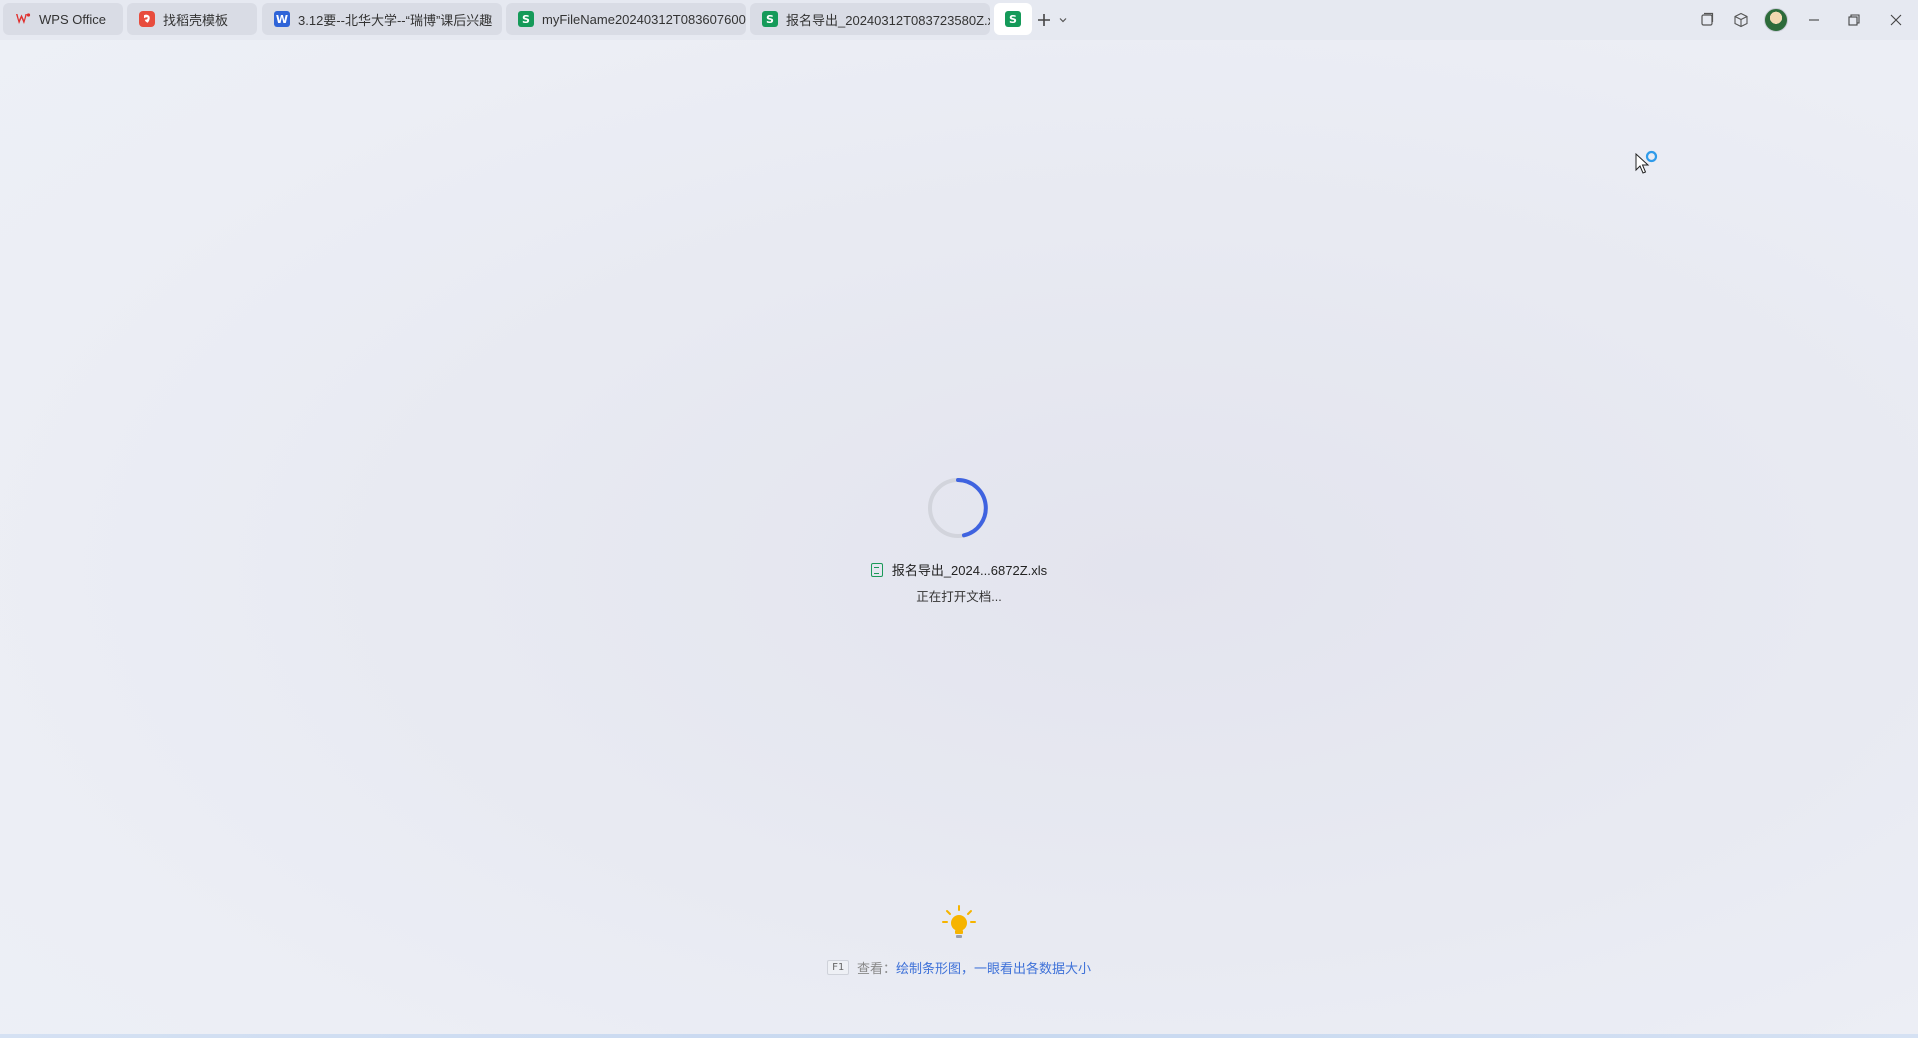  What do you see at coordinates (196, 20) in the screenshot?
I see `tab-label: 找稻壳模板` at bounding box center [196, 20].